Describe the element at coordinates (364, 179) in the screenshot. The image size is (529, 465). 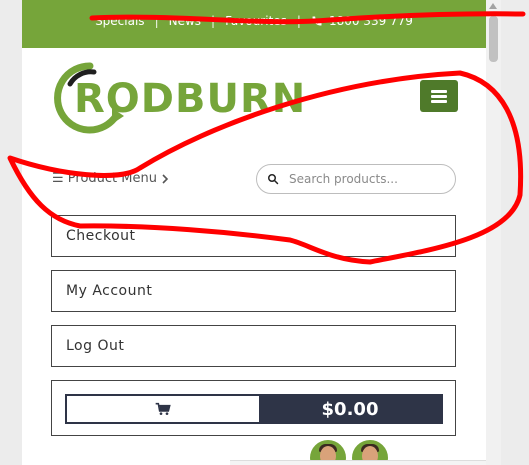
I see `search-input` at that location.